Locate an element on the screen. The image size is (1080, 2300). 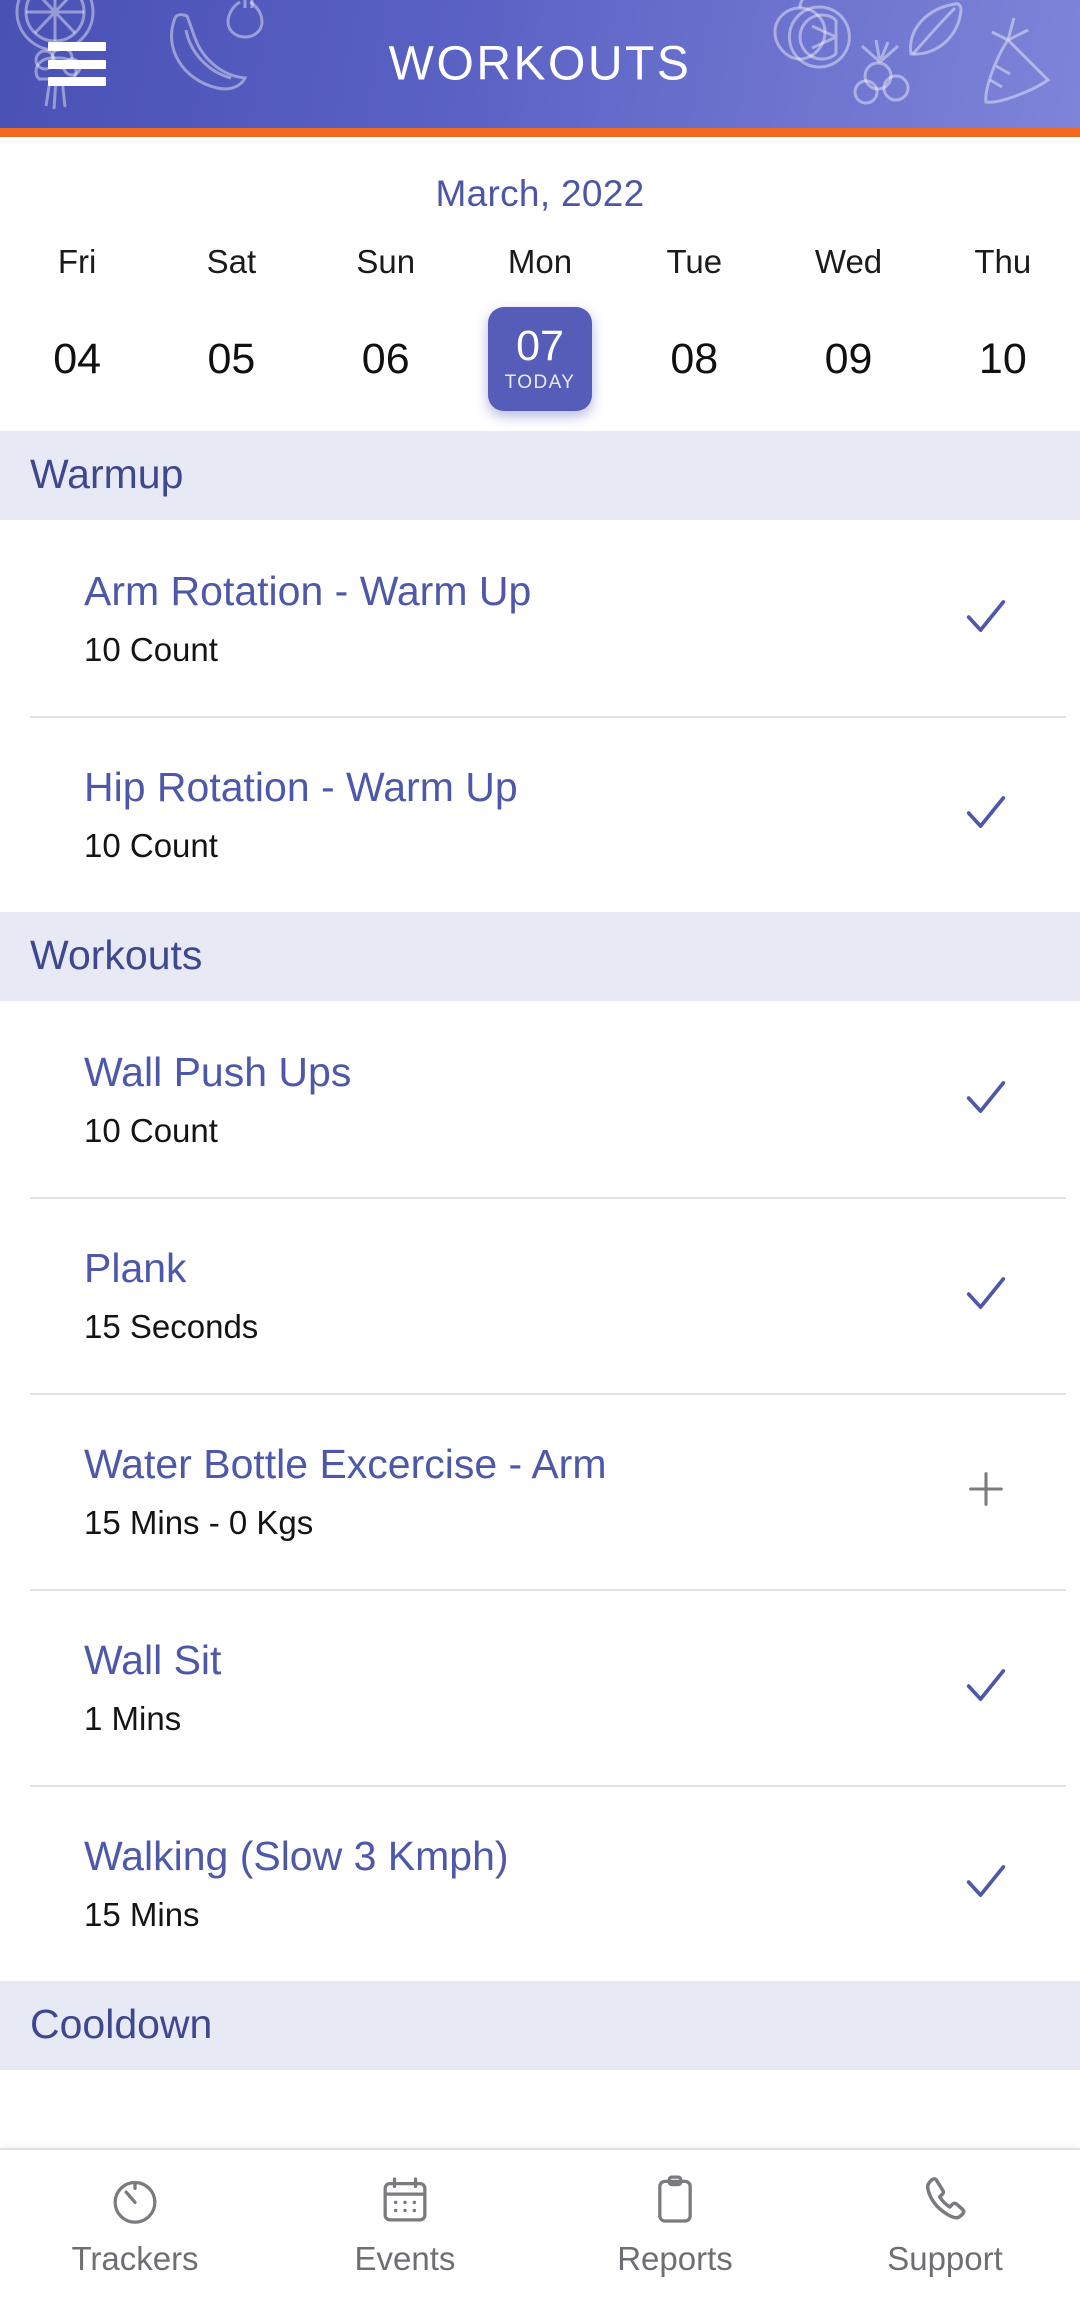
nav-item-label: Reports is located at coordinates (675, 2258).